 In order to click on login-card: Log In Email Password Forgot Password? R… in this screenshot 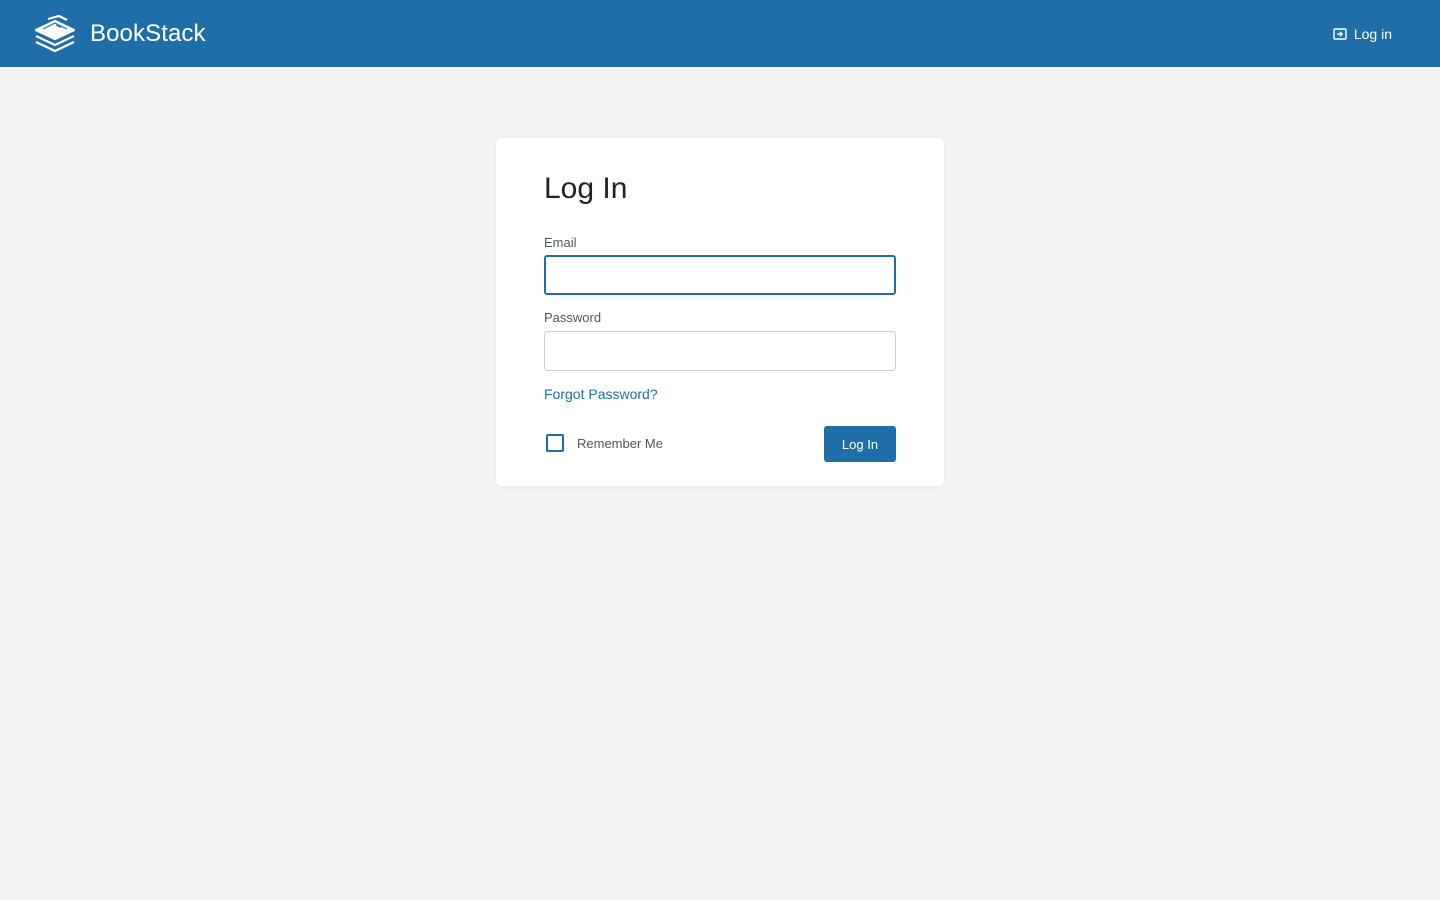, I will do `click(720, 312)`.